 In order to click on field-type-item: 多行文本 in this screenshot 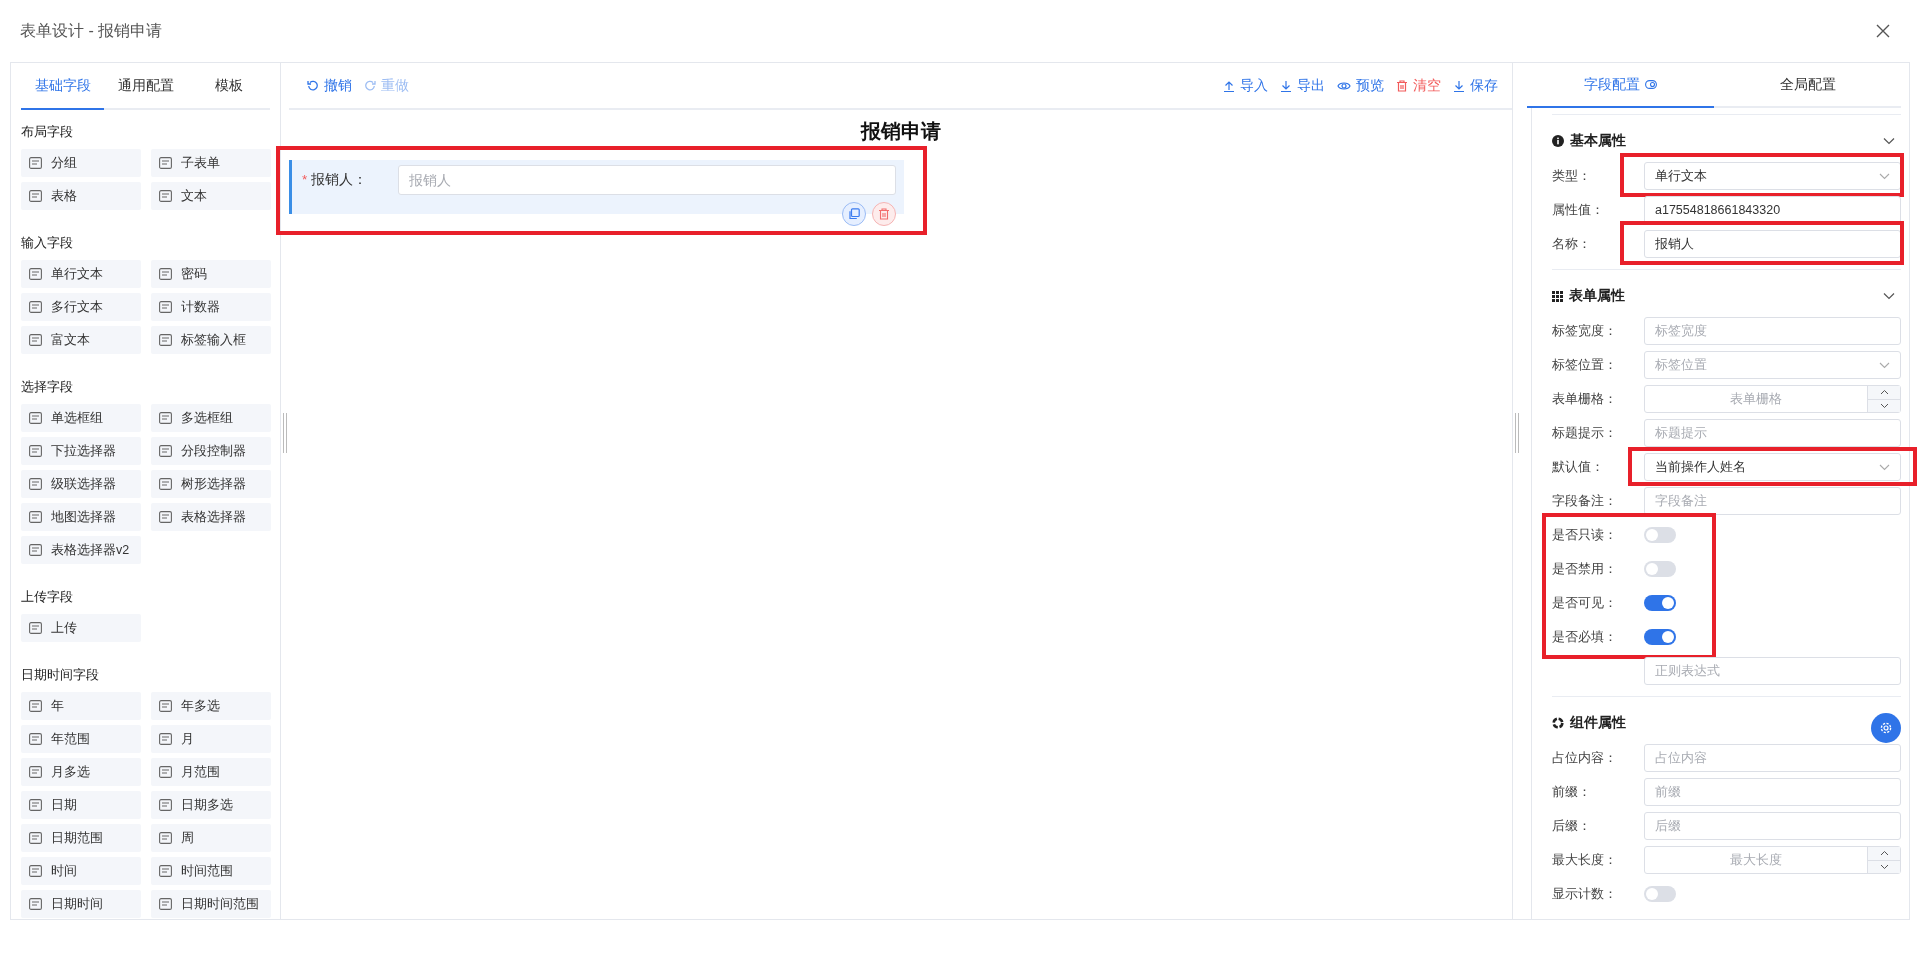, I will do `click(81, 307)`.